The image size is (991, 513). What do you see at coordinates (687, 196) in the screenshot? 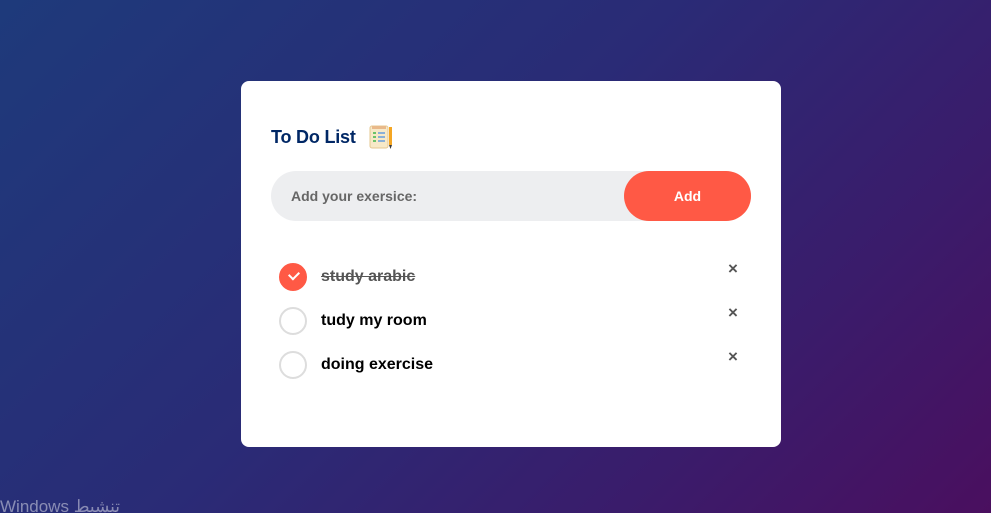
I see `add-button: Add` at bounding box center [687, 196].